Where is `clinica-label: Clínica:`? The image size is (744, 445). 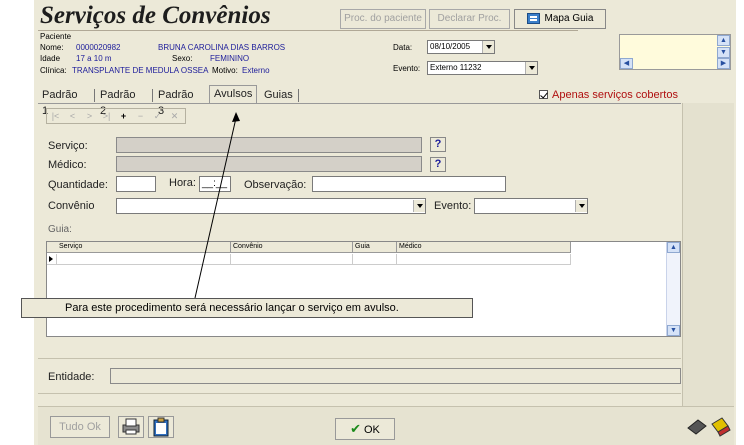
clinica-label: Clínica: is located at coordinates (53, 70).